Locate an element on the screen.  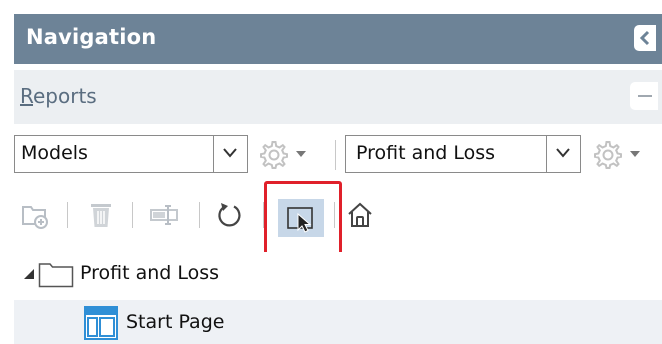
new-folder-button is located at coordinates (34, 214).